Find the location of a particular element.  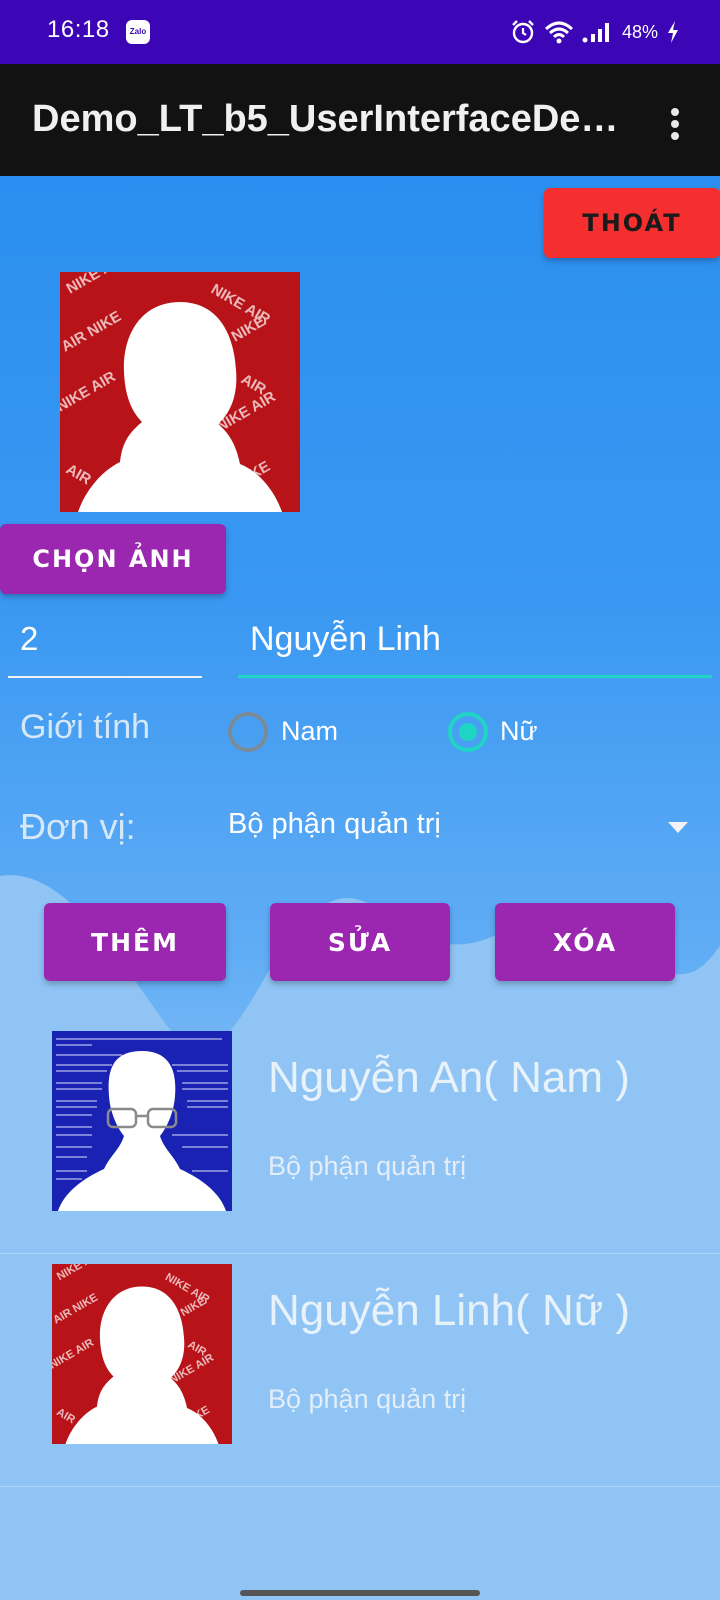

gender-radio-female is located at coordinates (468, 732).